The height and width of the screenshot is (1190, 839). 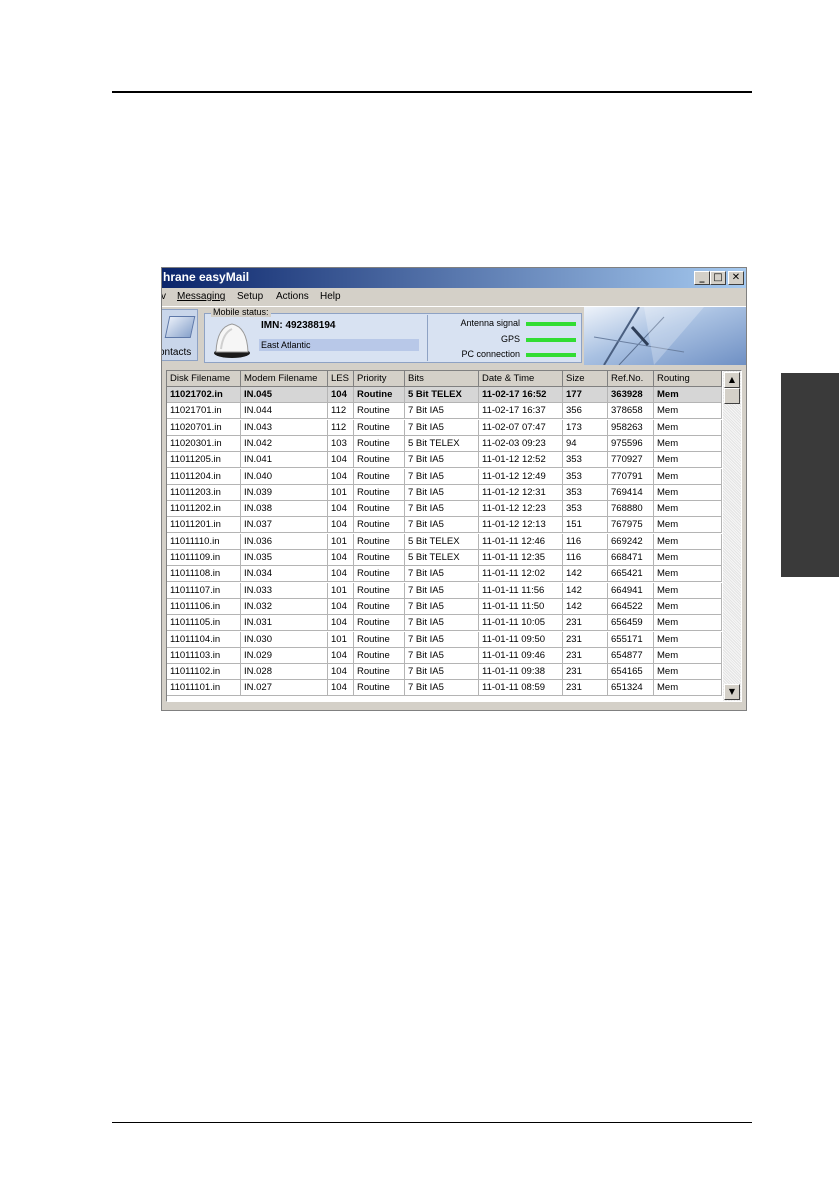 I want to click on modem-filename-cell: IN.039, so click(x=284, y=492).